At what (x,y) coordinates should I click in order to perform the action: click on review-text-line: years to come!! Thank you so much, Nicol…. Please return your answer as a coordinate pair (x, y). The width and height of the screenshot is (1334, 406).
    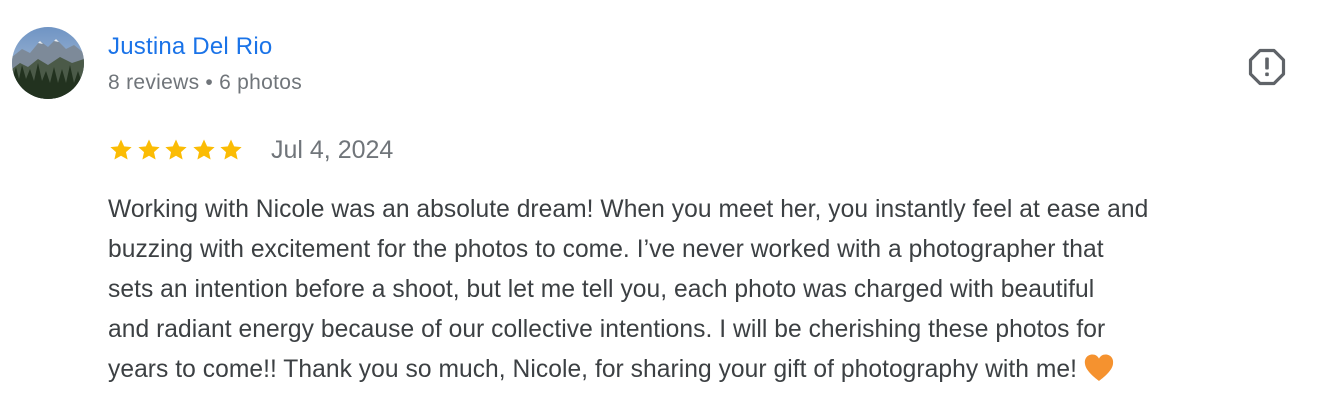
    Looking at the image, I should click on (593, 369).